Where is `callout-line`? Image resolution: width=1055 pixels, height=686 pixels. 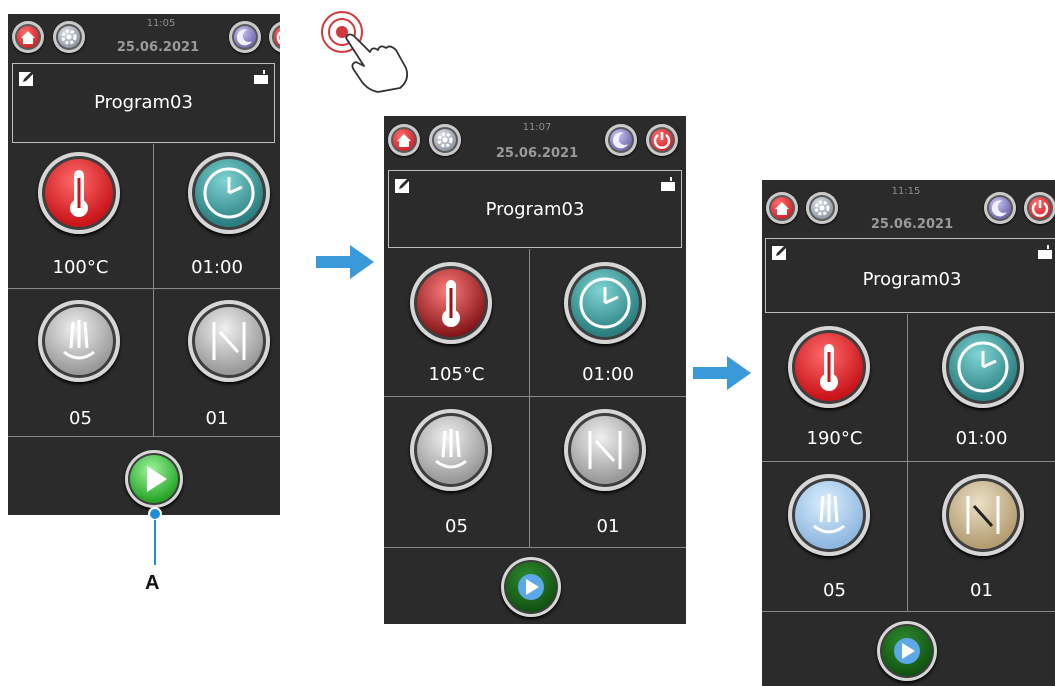
callout-line is located at coordinates (155, 536).